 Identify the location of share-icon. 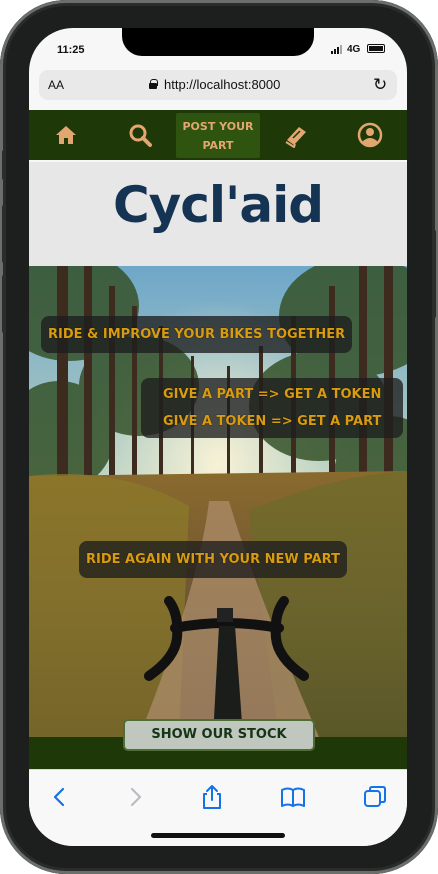
(212, 797).